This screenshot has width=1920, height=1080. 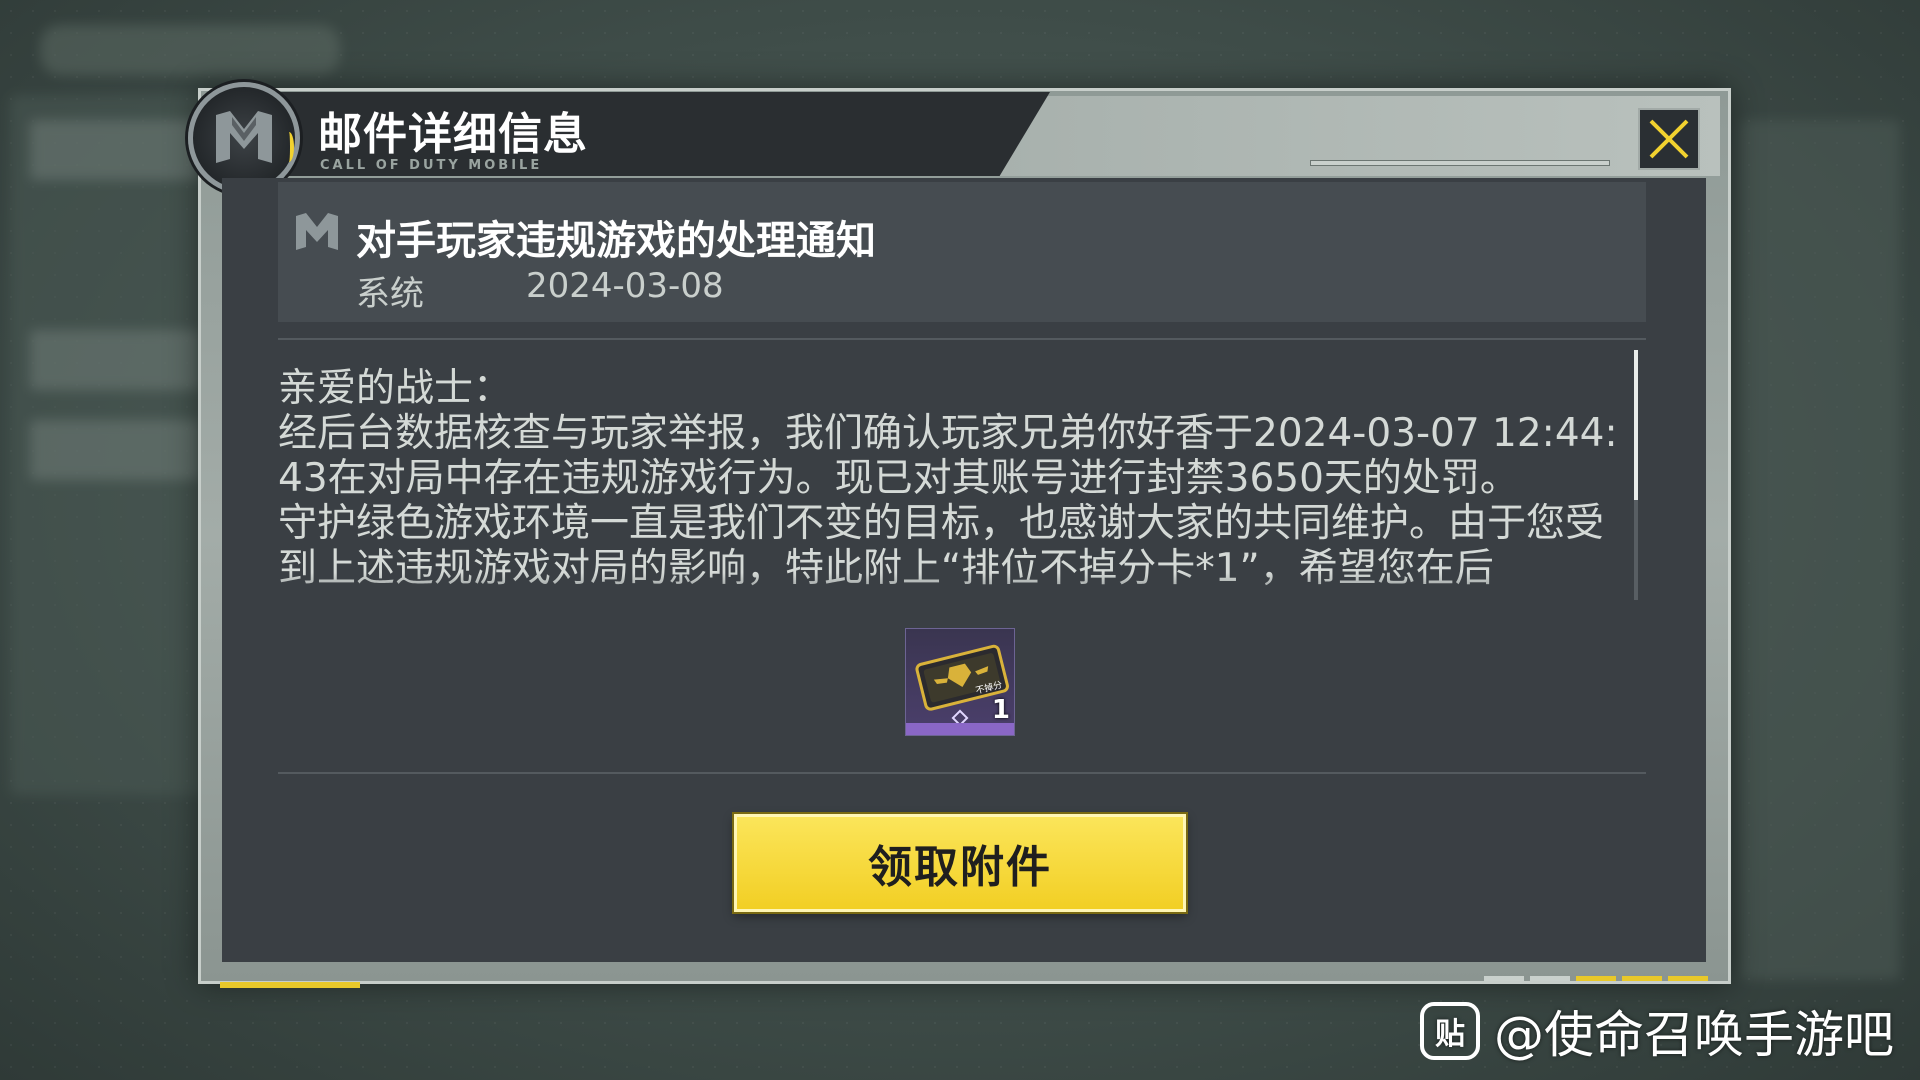 I want to click on header-decor-slider, so click(x=1460, y=163).